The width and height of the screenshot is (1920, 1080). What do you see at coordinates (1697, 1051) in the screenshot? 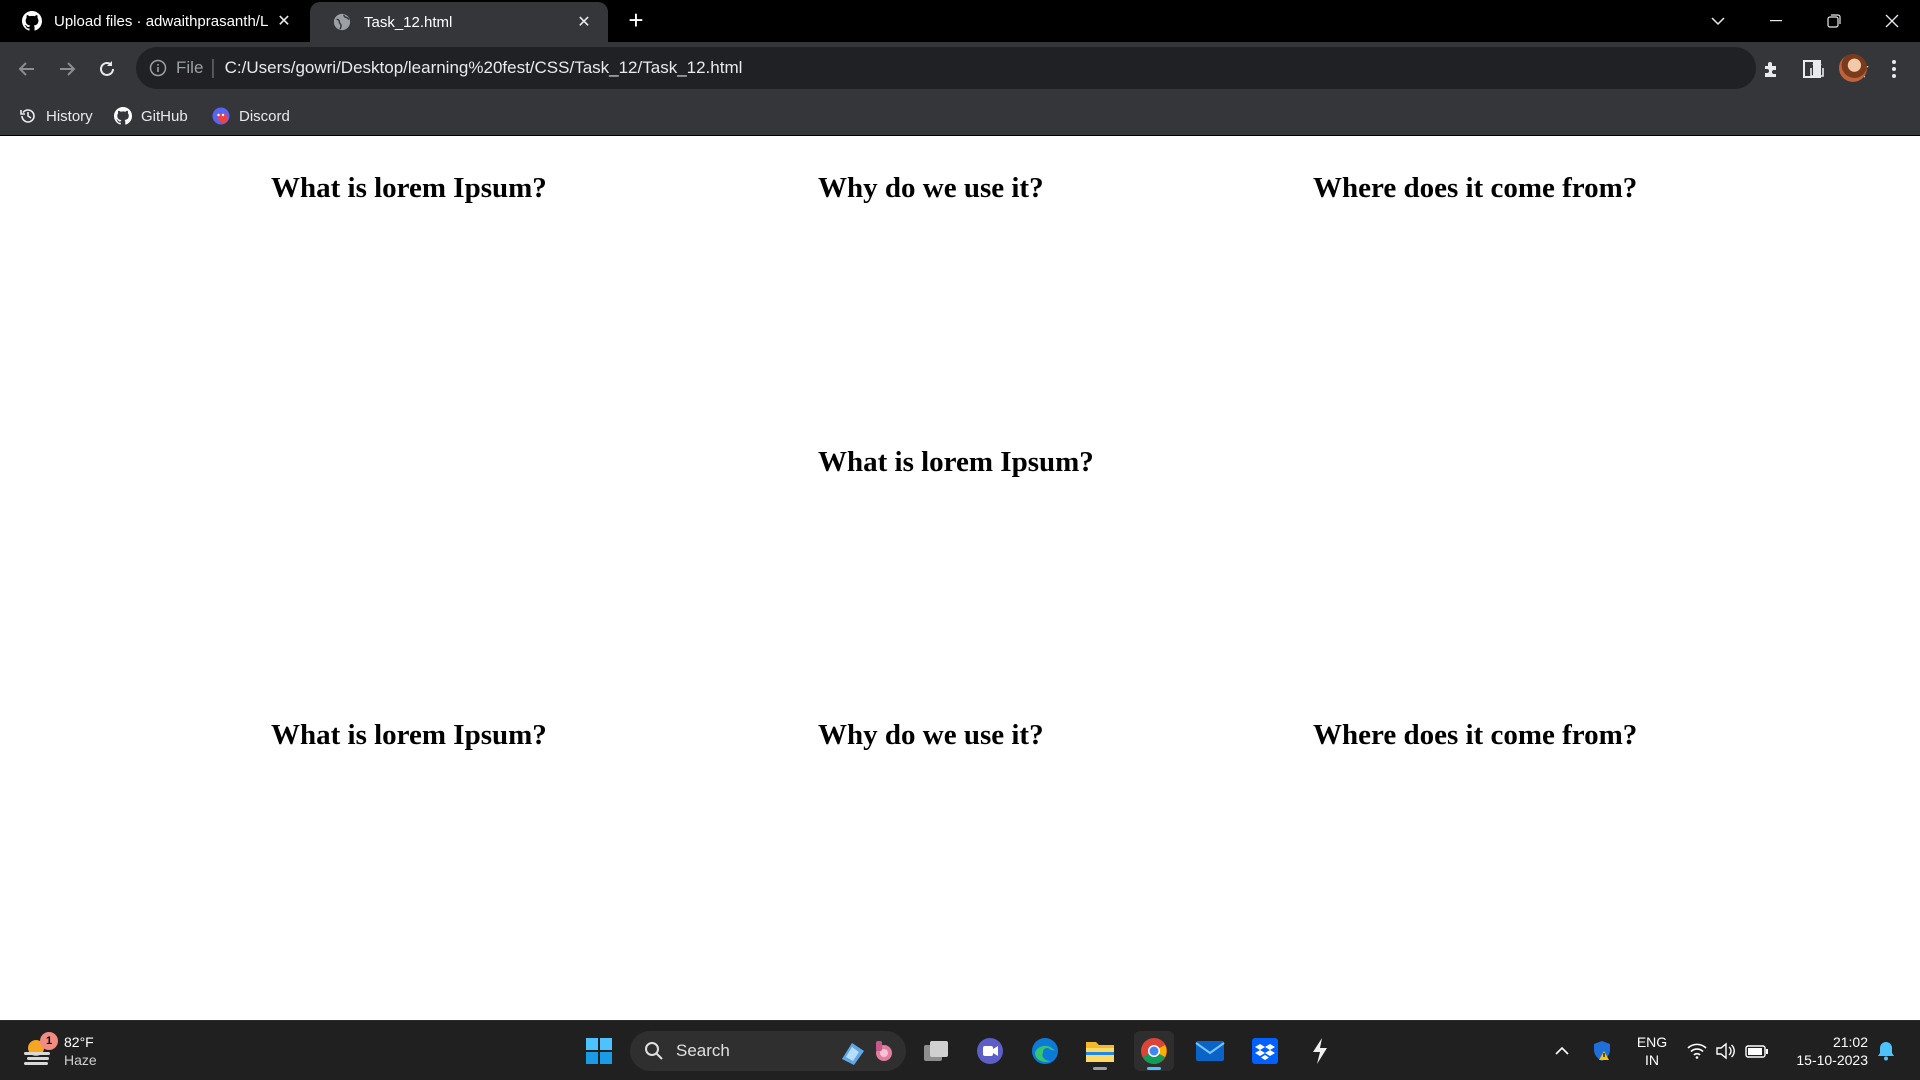
I see `wifi-icon` at bounding box center [1697, 1051].